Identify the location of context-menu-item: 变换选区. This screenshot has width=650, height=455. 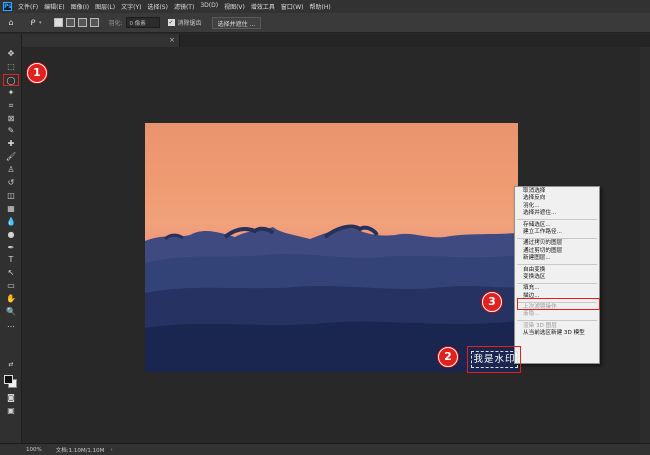
(557, 277).